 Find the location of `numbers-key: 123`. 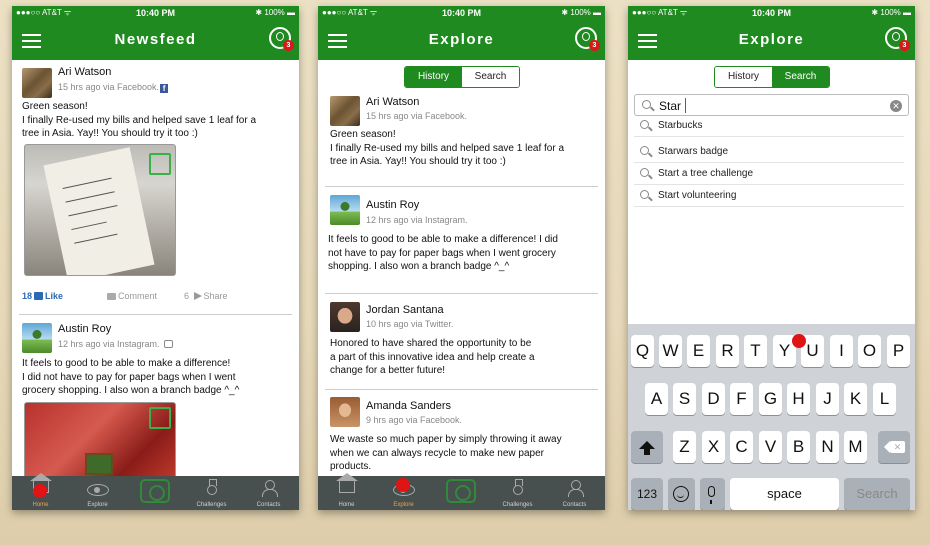

numbers-key: 123 is located at coordinates (647, 494).